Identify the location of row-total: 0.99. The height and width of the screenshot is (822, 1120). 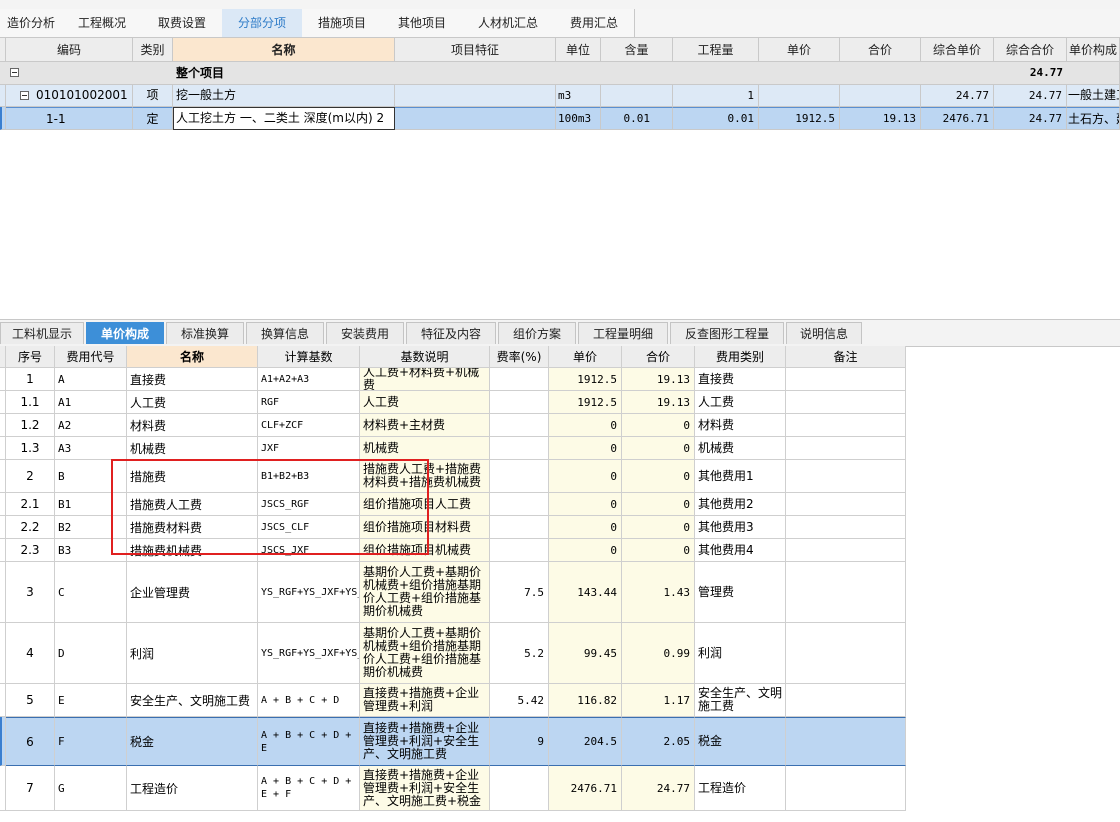
(658, 653).